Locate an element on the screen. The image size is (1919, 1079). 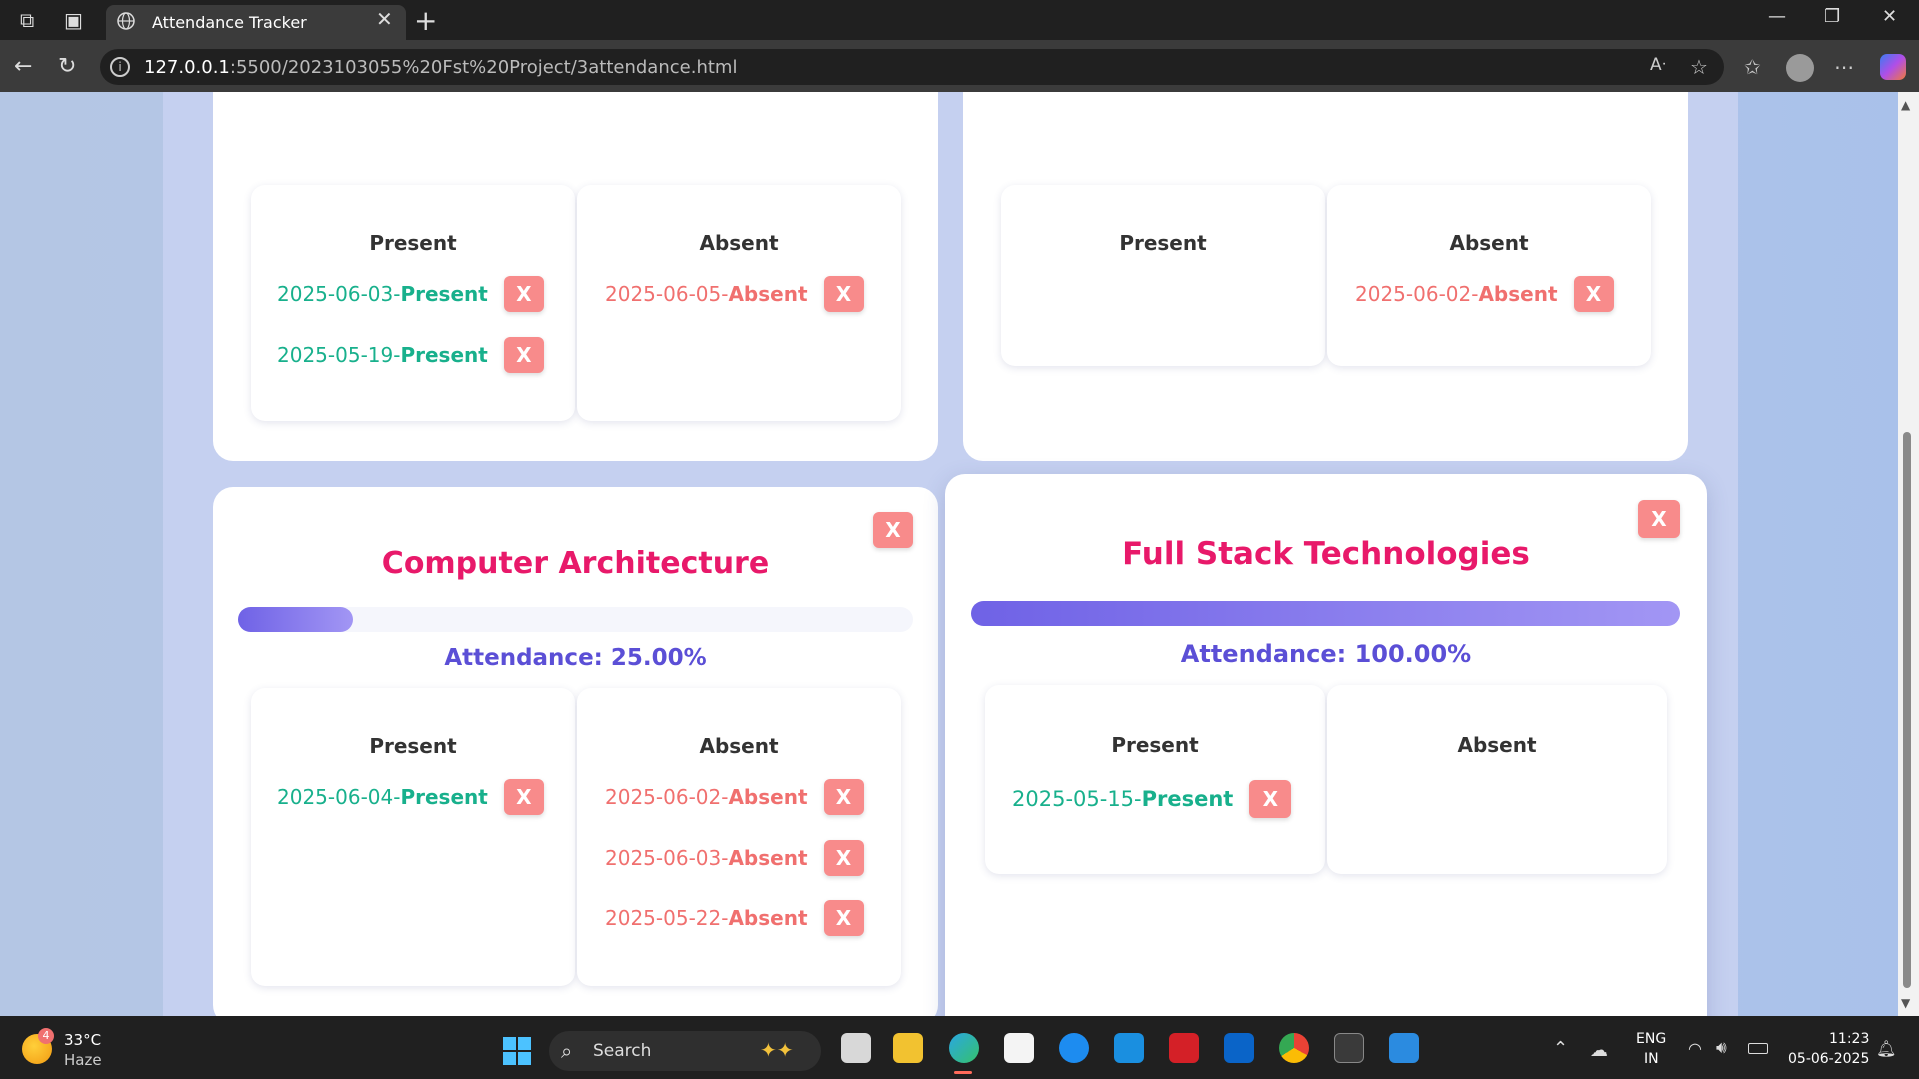
language-top: ENG is located at coordinates (1651, 1039).